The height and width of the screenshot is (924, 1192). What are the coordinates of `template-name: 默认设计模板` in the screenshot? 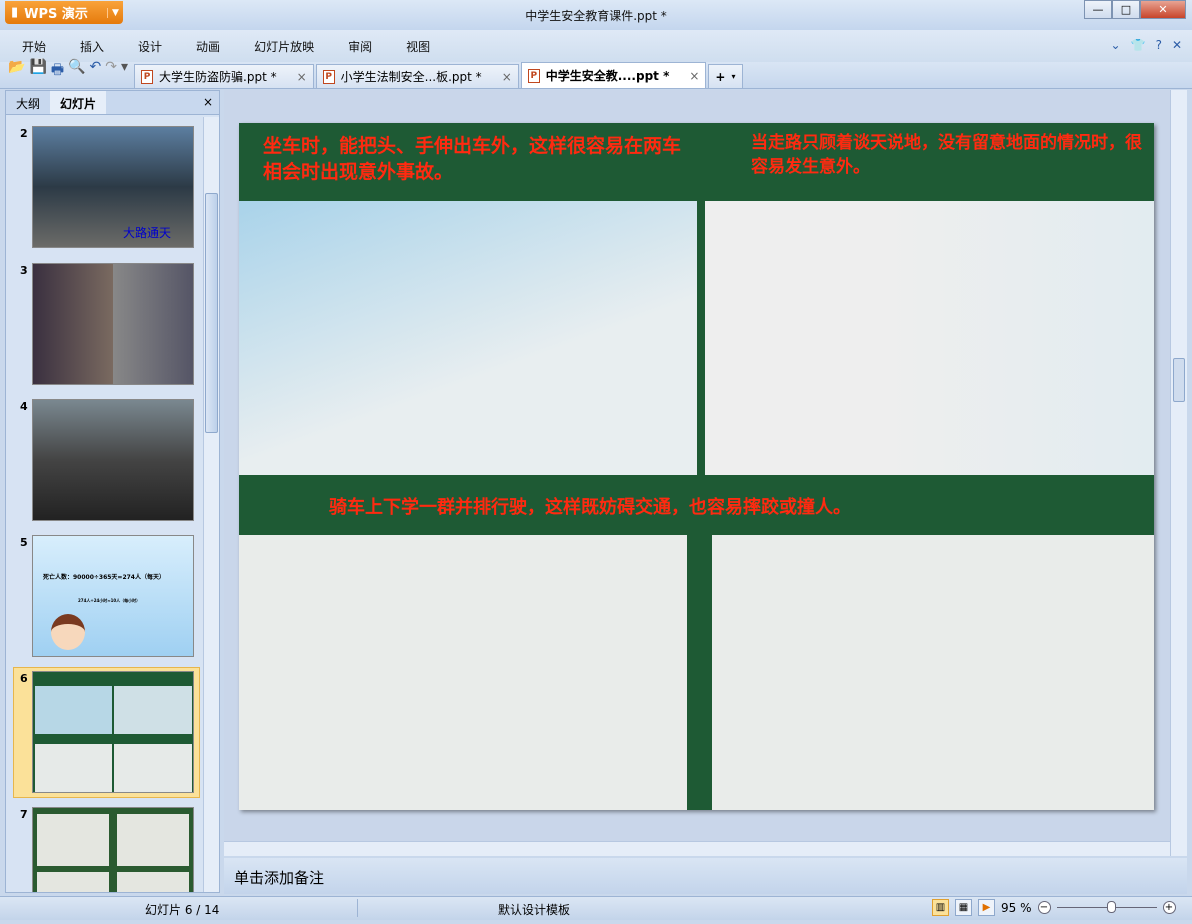 It's located at (534, 909).